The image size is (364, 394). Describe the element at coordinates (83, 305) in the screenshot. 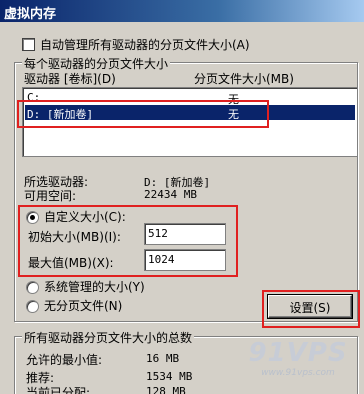

I see `no-paging-label: 无分页文件(N)` at that location.